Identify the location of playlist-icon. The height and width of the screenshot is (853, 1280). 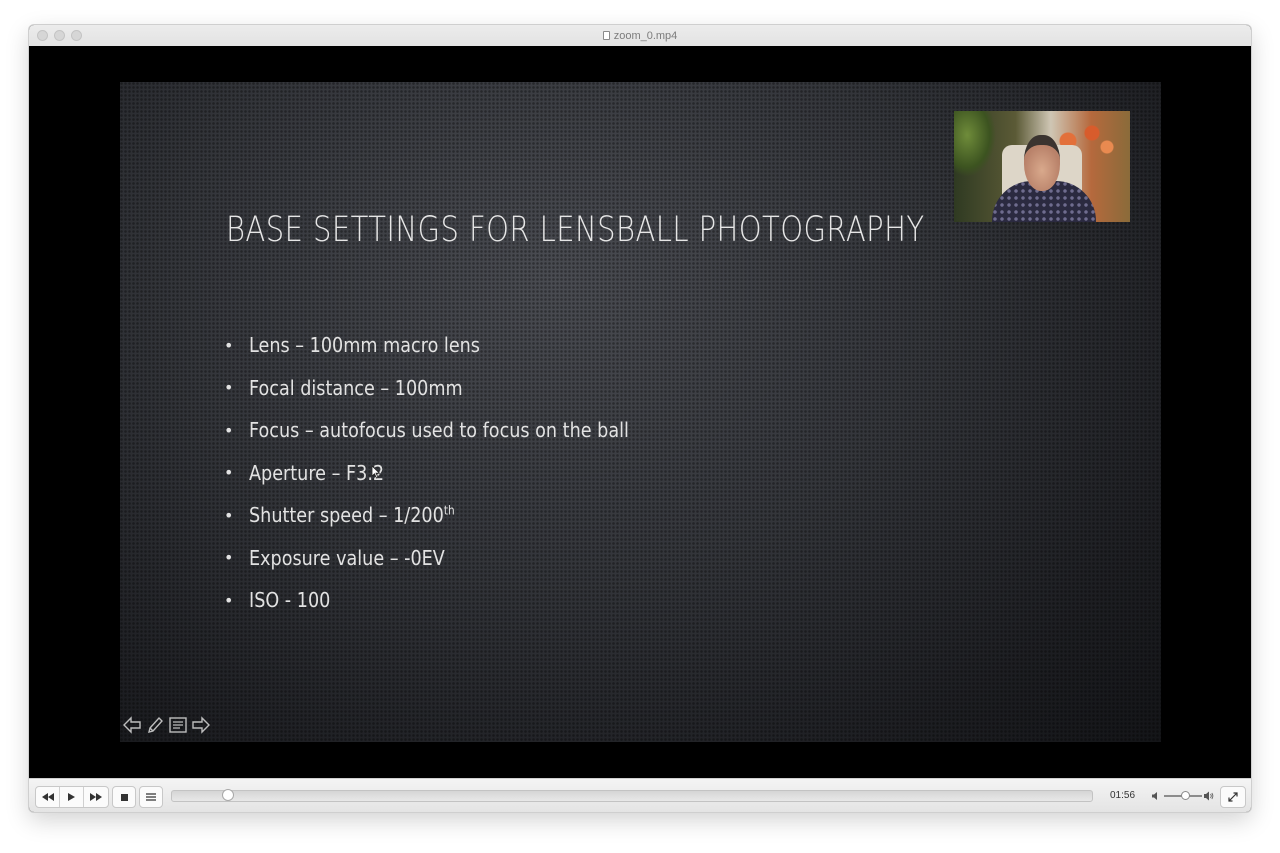
(151, 797).